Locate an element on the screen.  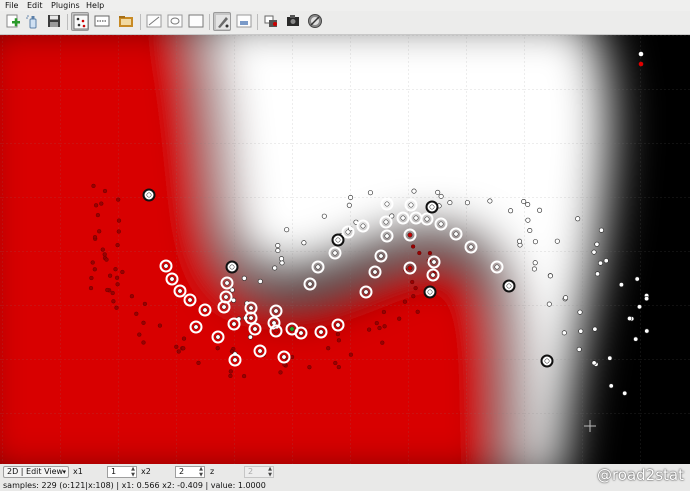
x2-spinbox: 2 ▲ ▼ is located at coordinates (190, 472).